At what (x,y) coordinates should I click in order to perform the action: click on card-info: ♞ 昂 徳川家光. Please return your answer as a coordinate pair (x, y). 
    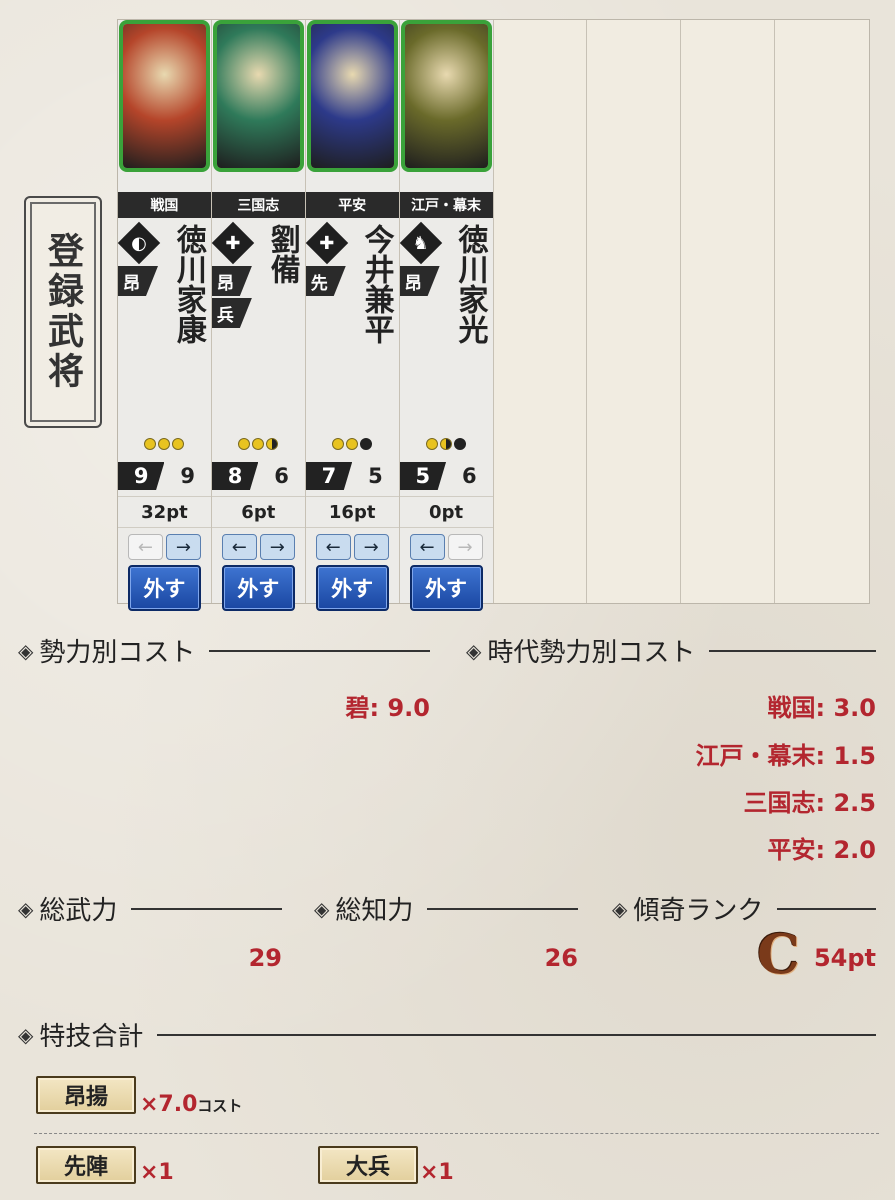
    Looking at the image, I should click on (446, 338).